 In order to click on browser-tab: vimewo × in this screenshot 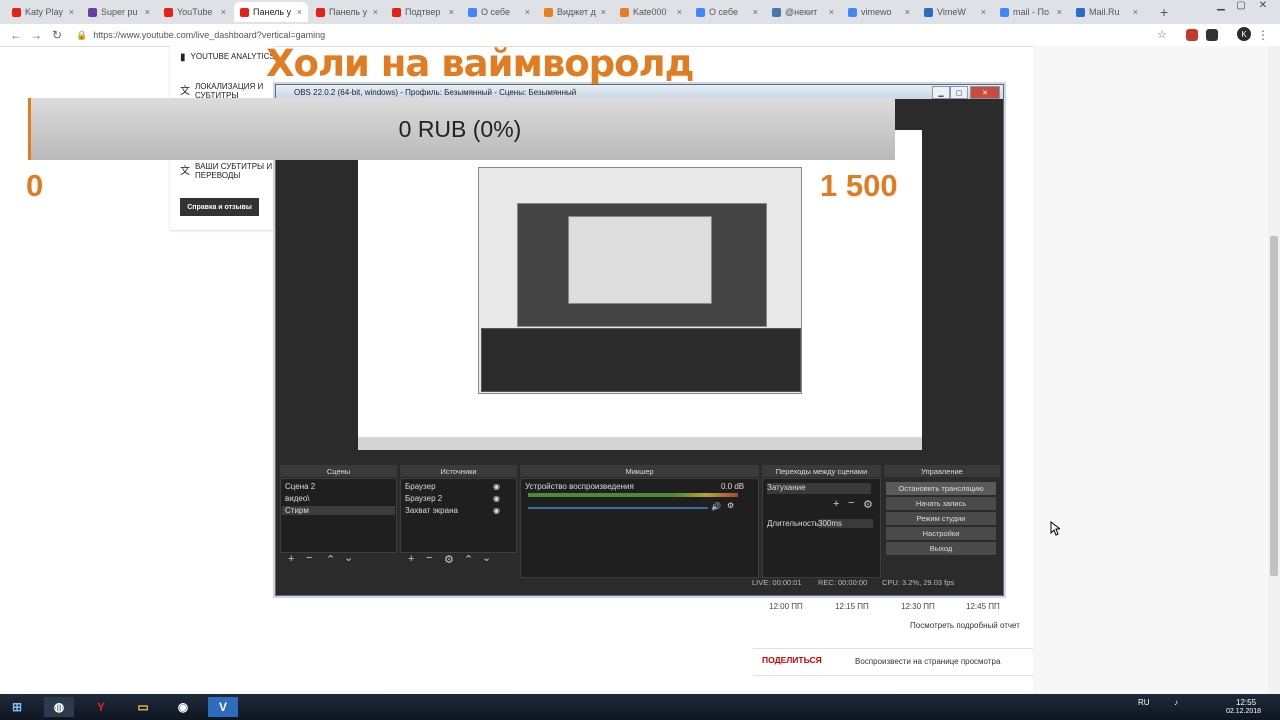, I will do `click(879, 12)`.